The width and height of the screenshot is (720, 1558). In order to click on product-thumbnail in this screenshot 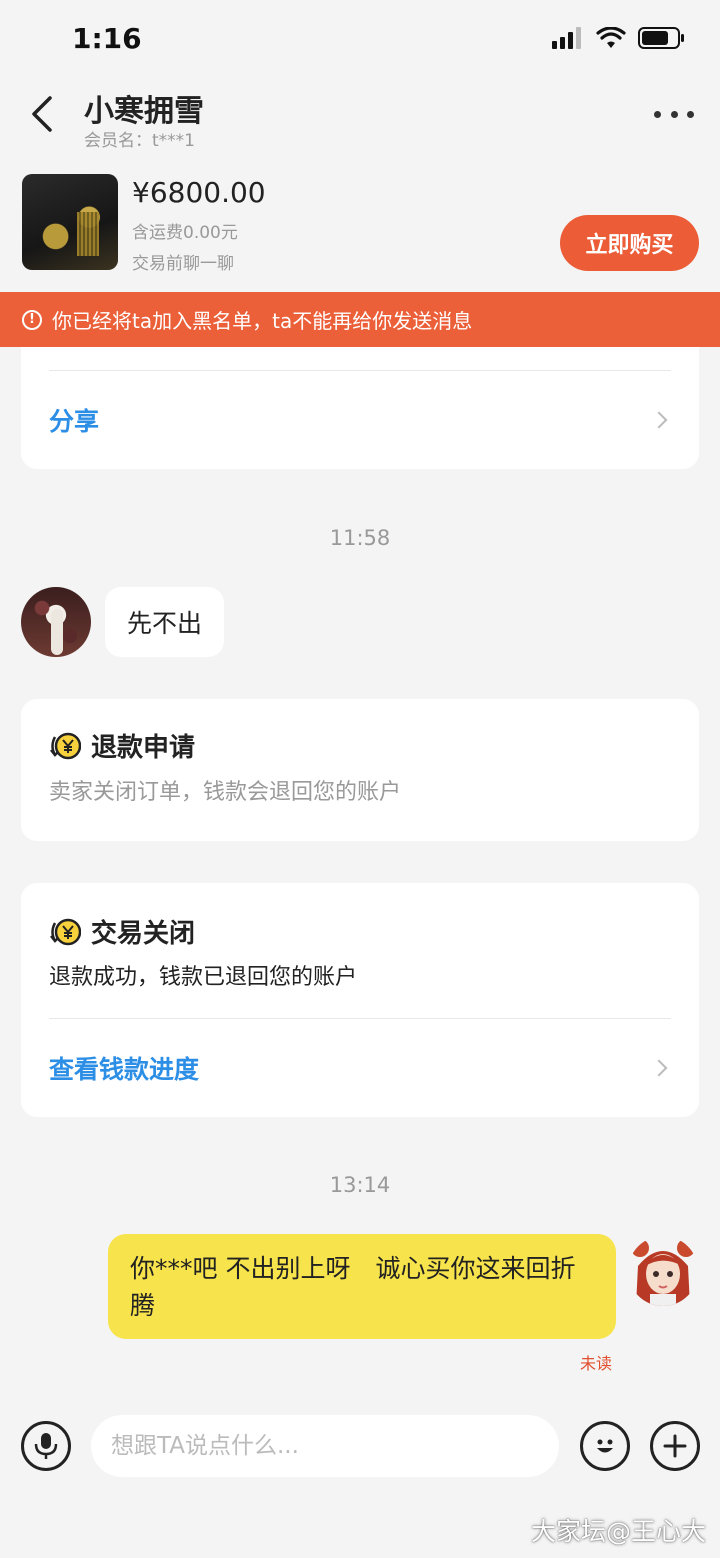, I will do `click(70, 222)`.